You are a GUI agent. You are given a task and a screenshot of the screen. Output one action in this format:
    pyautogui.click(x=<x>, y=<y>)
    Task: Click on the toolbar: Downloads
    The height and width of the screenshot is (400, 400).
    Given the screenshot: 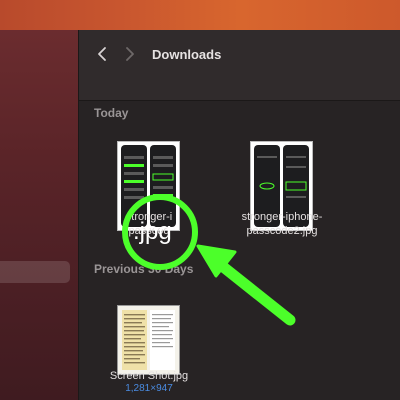 What is the action you would take?
    pyautogui.click(x=239, y=65)
    